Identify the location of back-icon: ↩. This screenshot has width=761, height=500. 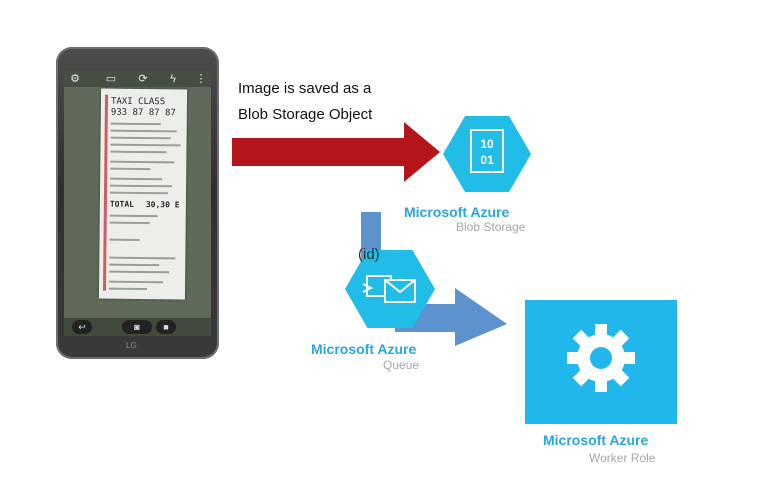
(82, 327).